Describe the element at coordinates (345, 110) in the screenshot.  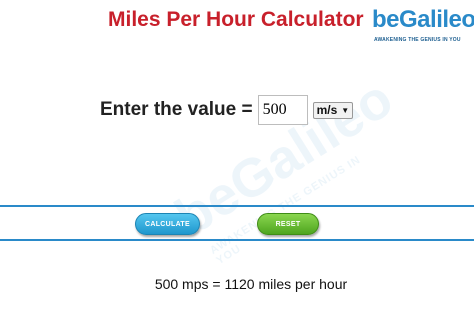
I see `chevron-down-icon: ▼` at that location.